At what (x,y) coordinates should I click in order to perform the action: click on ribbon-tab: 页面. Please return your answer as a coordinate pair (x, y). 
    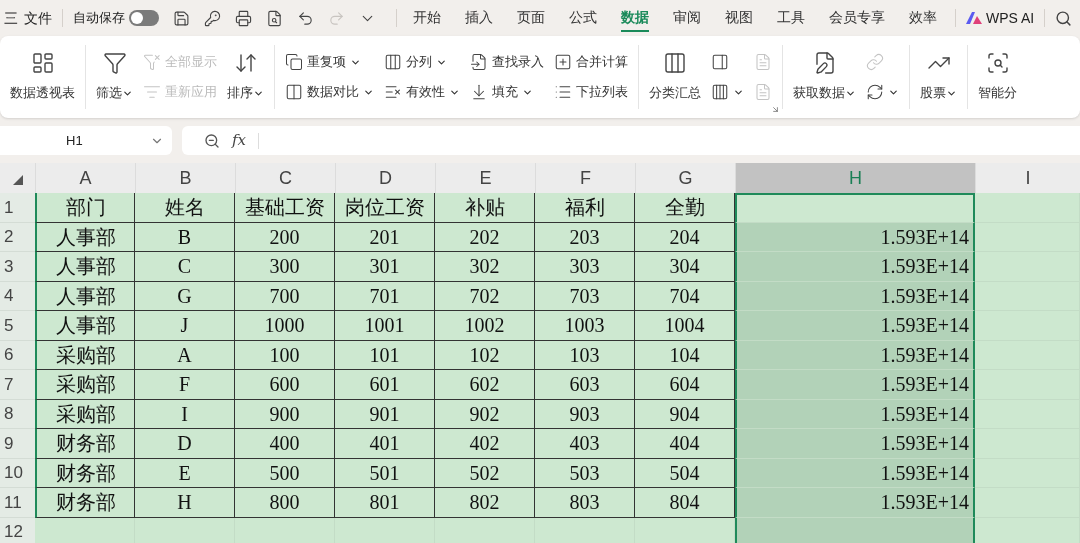
    Looking at the image, I should click on (531, 18).